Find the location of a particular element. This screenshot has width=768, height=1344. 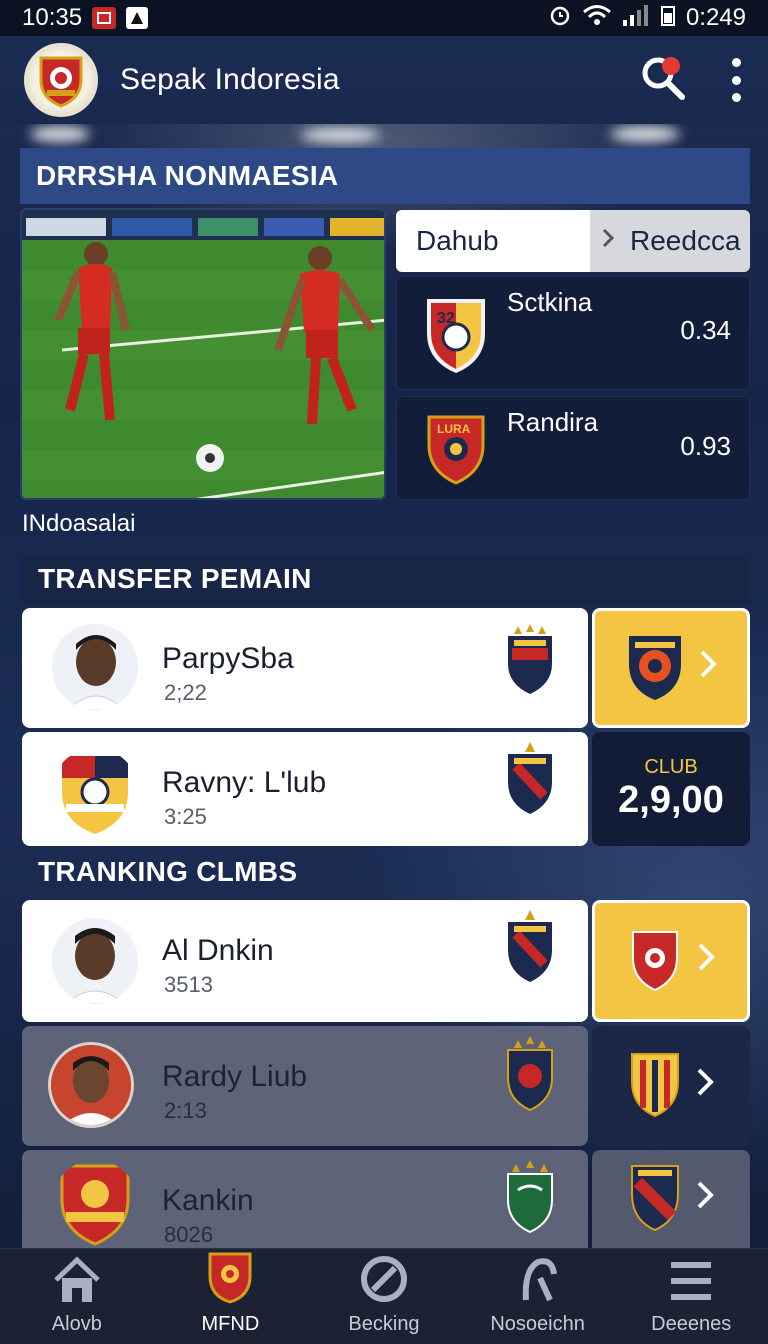

notification-badge is located at coordinates (671, 66).